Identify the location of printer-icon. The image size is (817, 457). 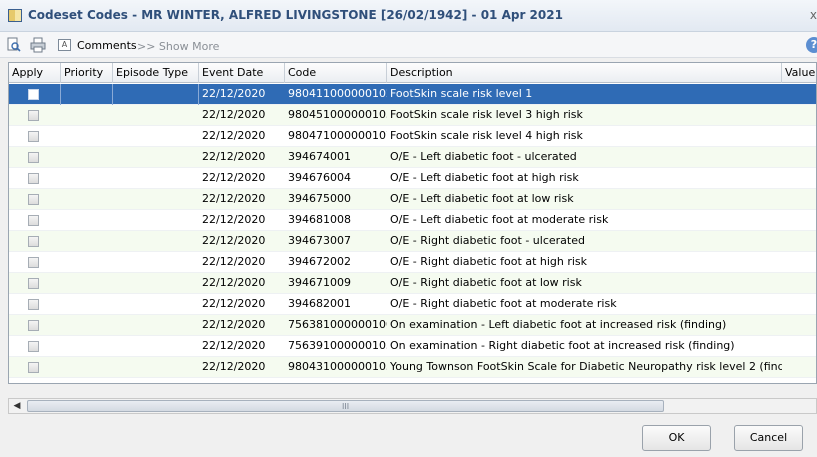
(38, 45).